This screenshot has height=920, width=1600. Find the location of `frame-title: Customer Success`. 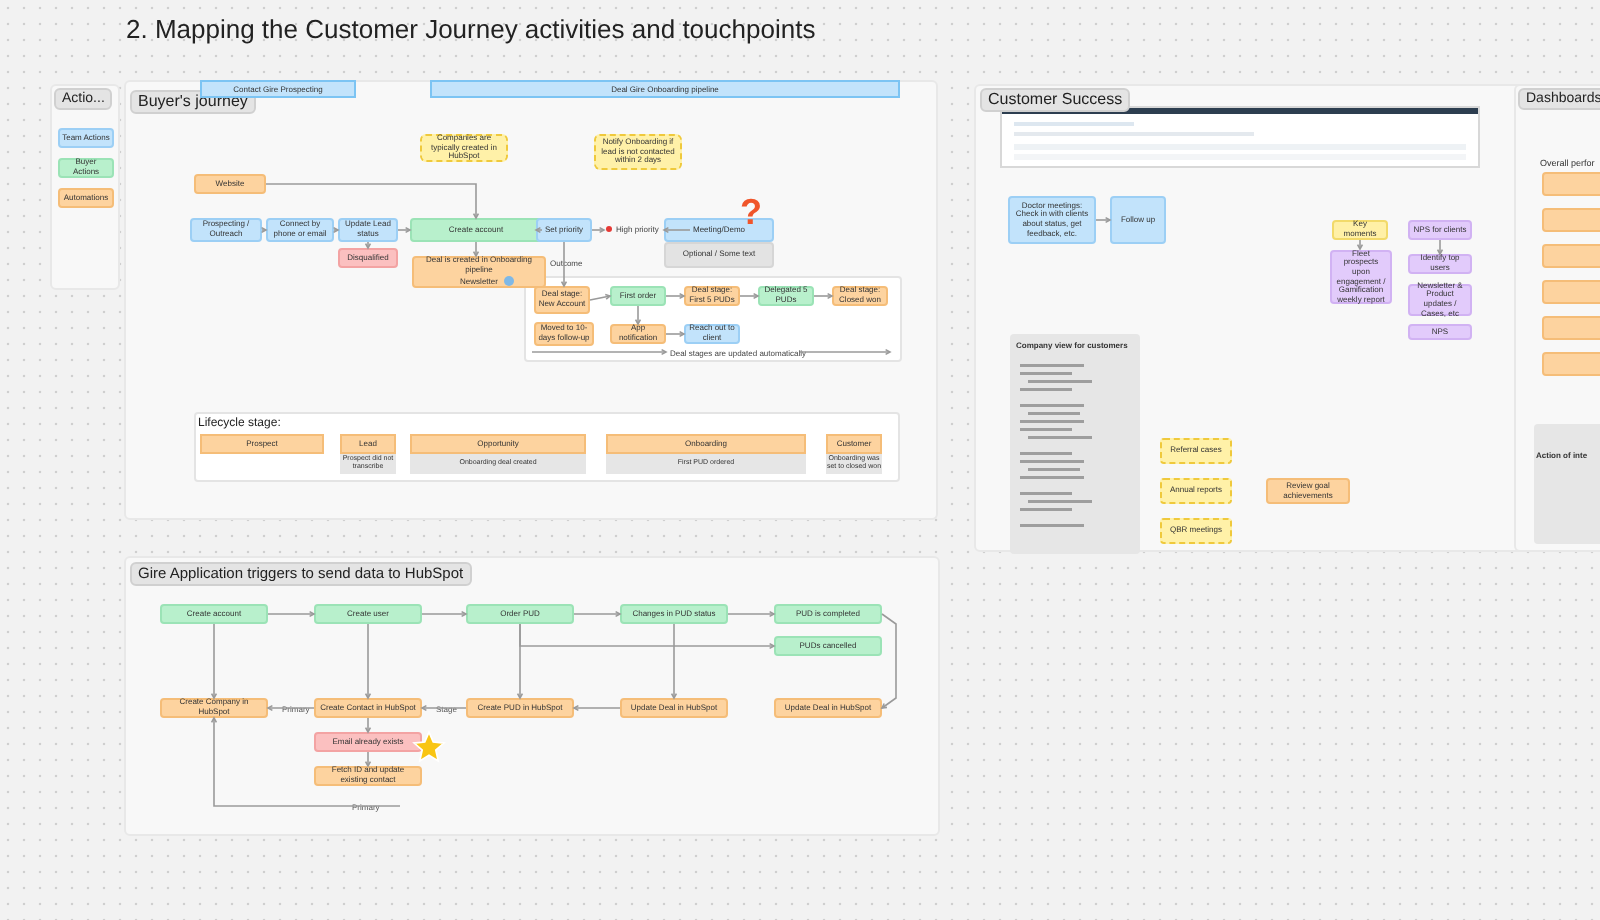

frame-title: Customer Success is located at coordinates (1055, 100).